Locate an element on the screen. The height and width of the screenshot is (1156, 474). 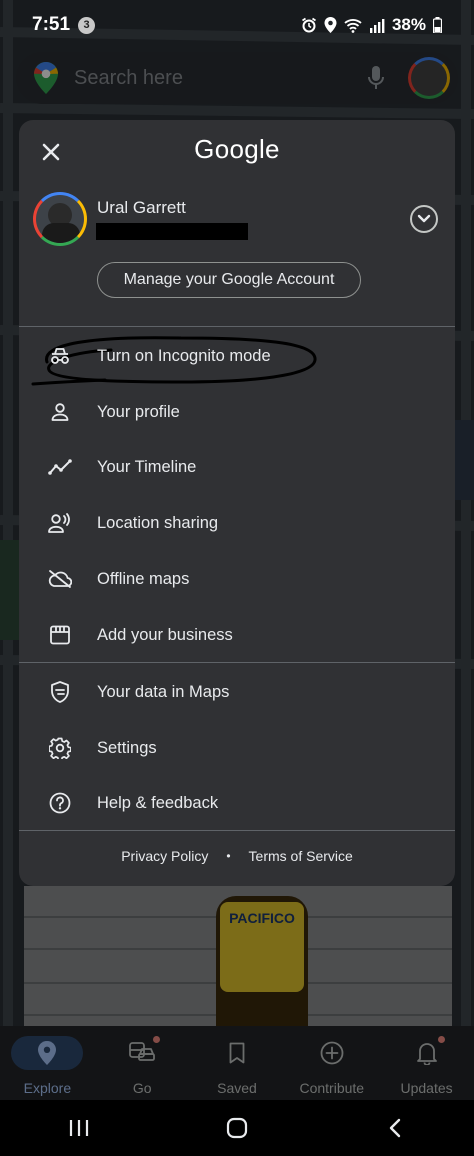
account-name: Ural Garrett is located at coordinates (141, 207).